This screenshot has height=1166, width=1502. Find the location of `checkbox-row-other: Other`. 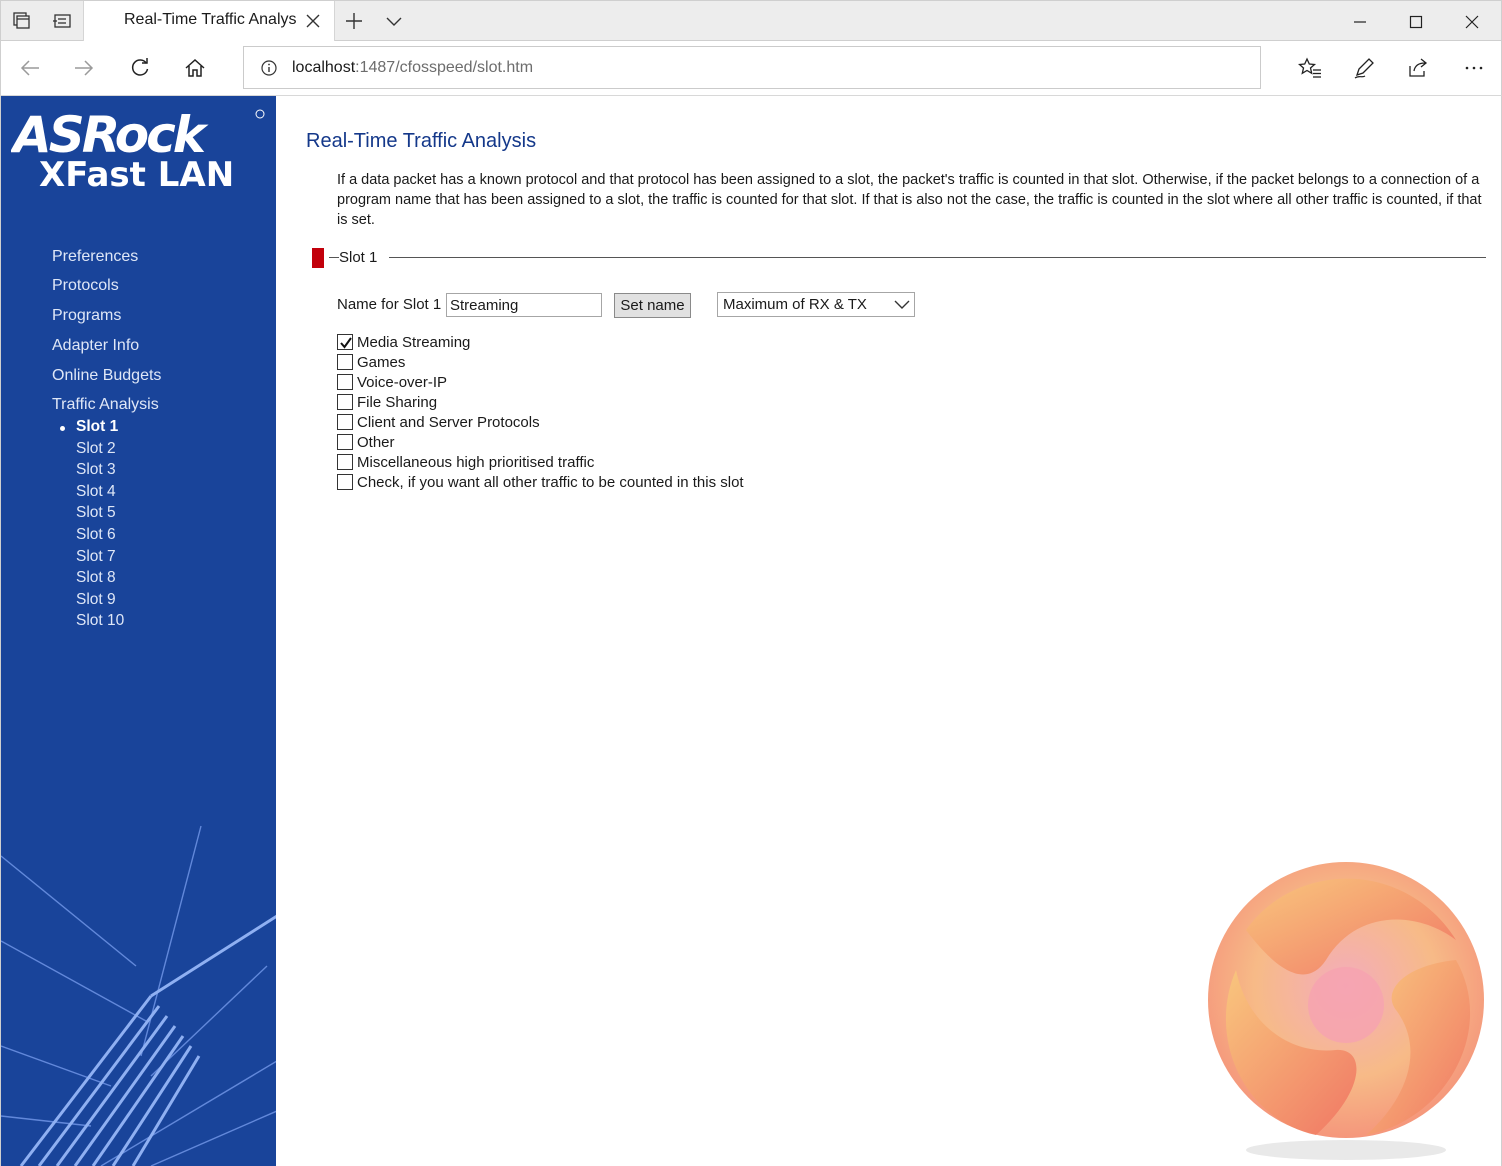

checkbox-row-other: Other is located at coordinates (366, 443).